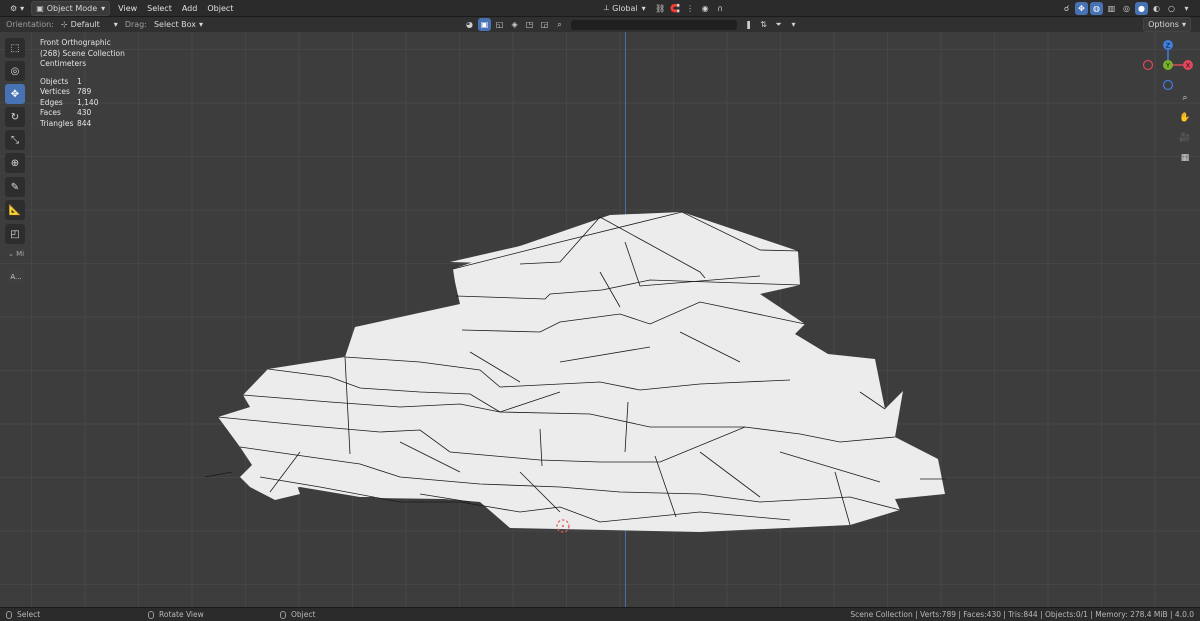 The height and width of the screenshot is (621, 1200). Describe the element at coordinates (1148, 65) in the screenshot. I see `gizmo-neg-x-axis-icon` at that location.